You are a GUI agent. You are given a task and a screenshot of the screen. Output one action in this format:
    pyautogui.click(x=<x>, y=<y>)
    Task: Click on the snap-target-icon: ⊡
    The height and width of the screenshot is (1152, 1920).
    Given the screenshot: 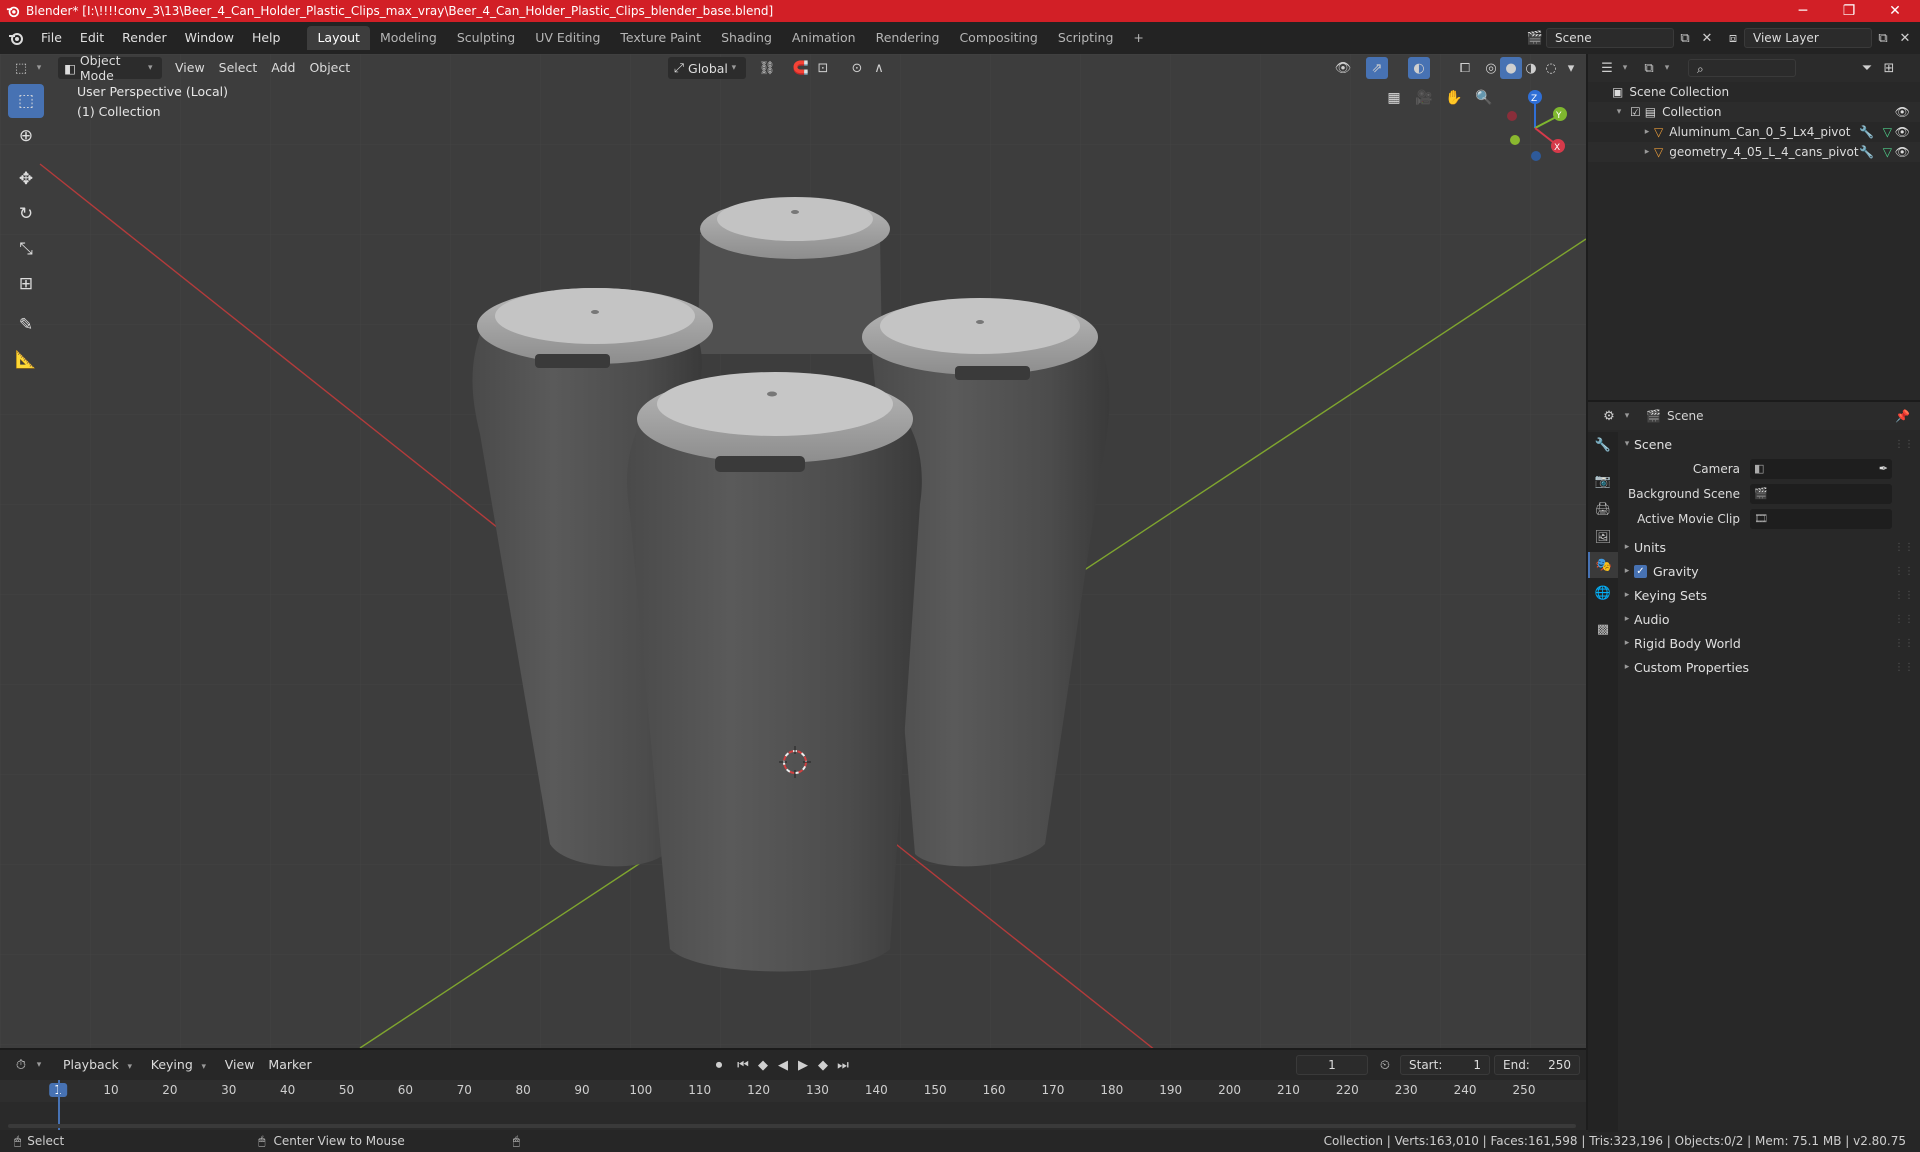 What is the action you would take?
    pyautogui.click(x=823, y=68)
    